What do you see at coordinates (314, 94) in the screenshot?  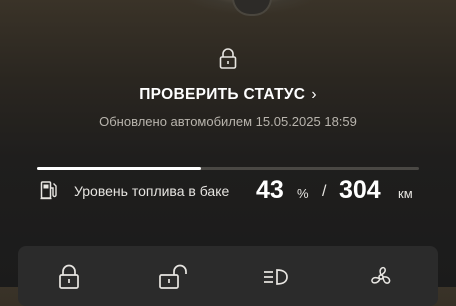 I see `chevron-right-icon: ›` at bounding box center [314, 94].